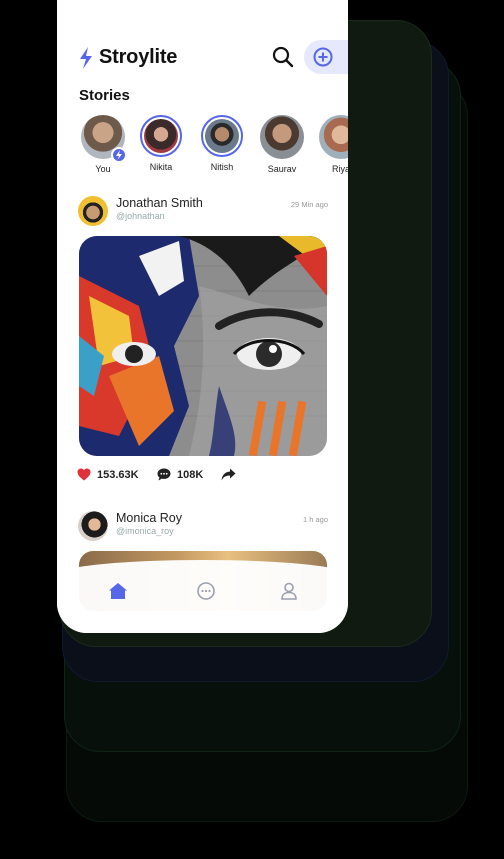 This screenshot has width=504, height=859. I want to click on plus-circle-icon, so click(323, 57).